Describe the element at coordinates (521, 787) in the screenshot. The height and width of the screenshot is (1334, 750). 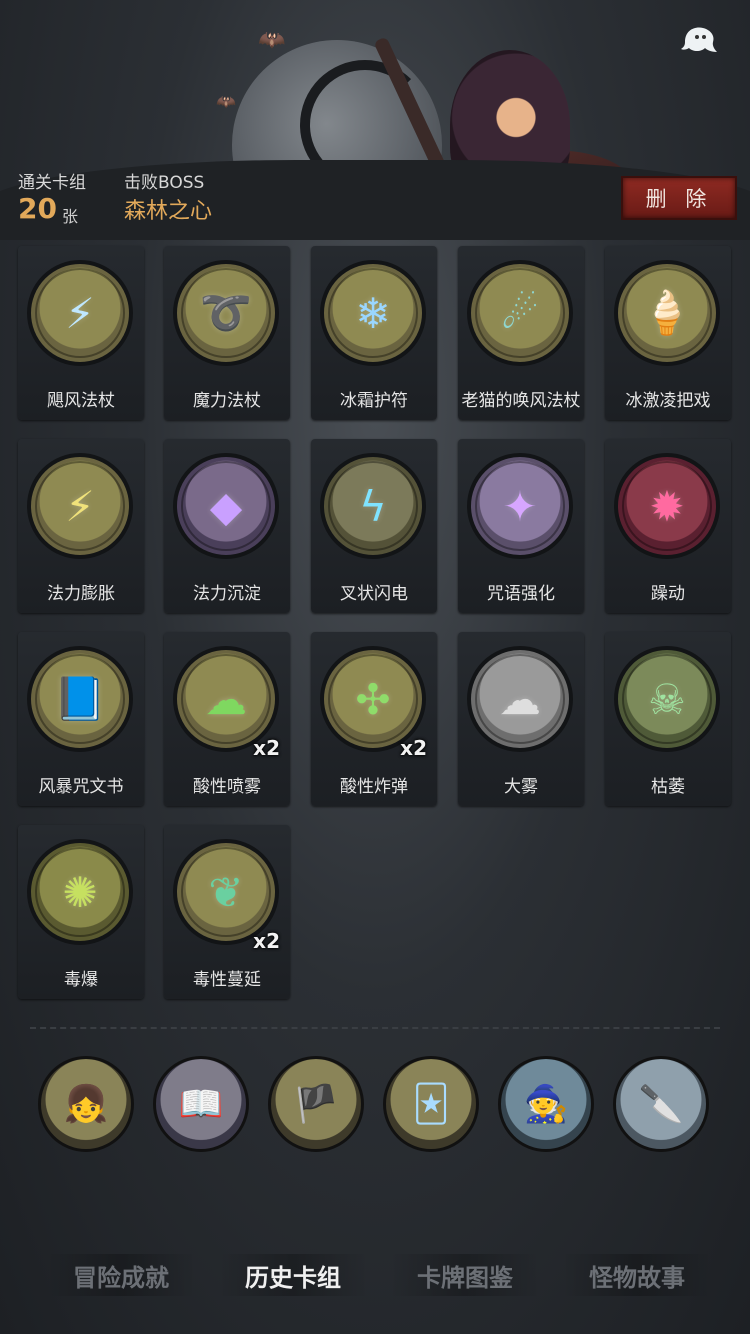
I see `card-name: 大雾` at that location.